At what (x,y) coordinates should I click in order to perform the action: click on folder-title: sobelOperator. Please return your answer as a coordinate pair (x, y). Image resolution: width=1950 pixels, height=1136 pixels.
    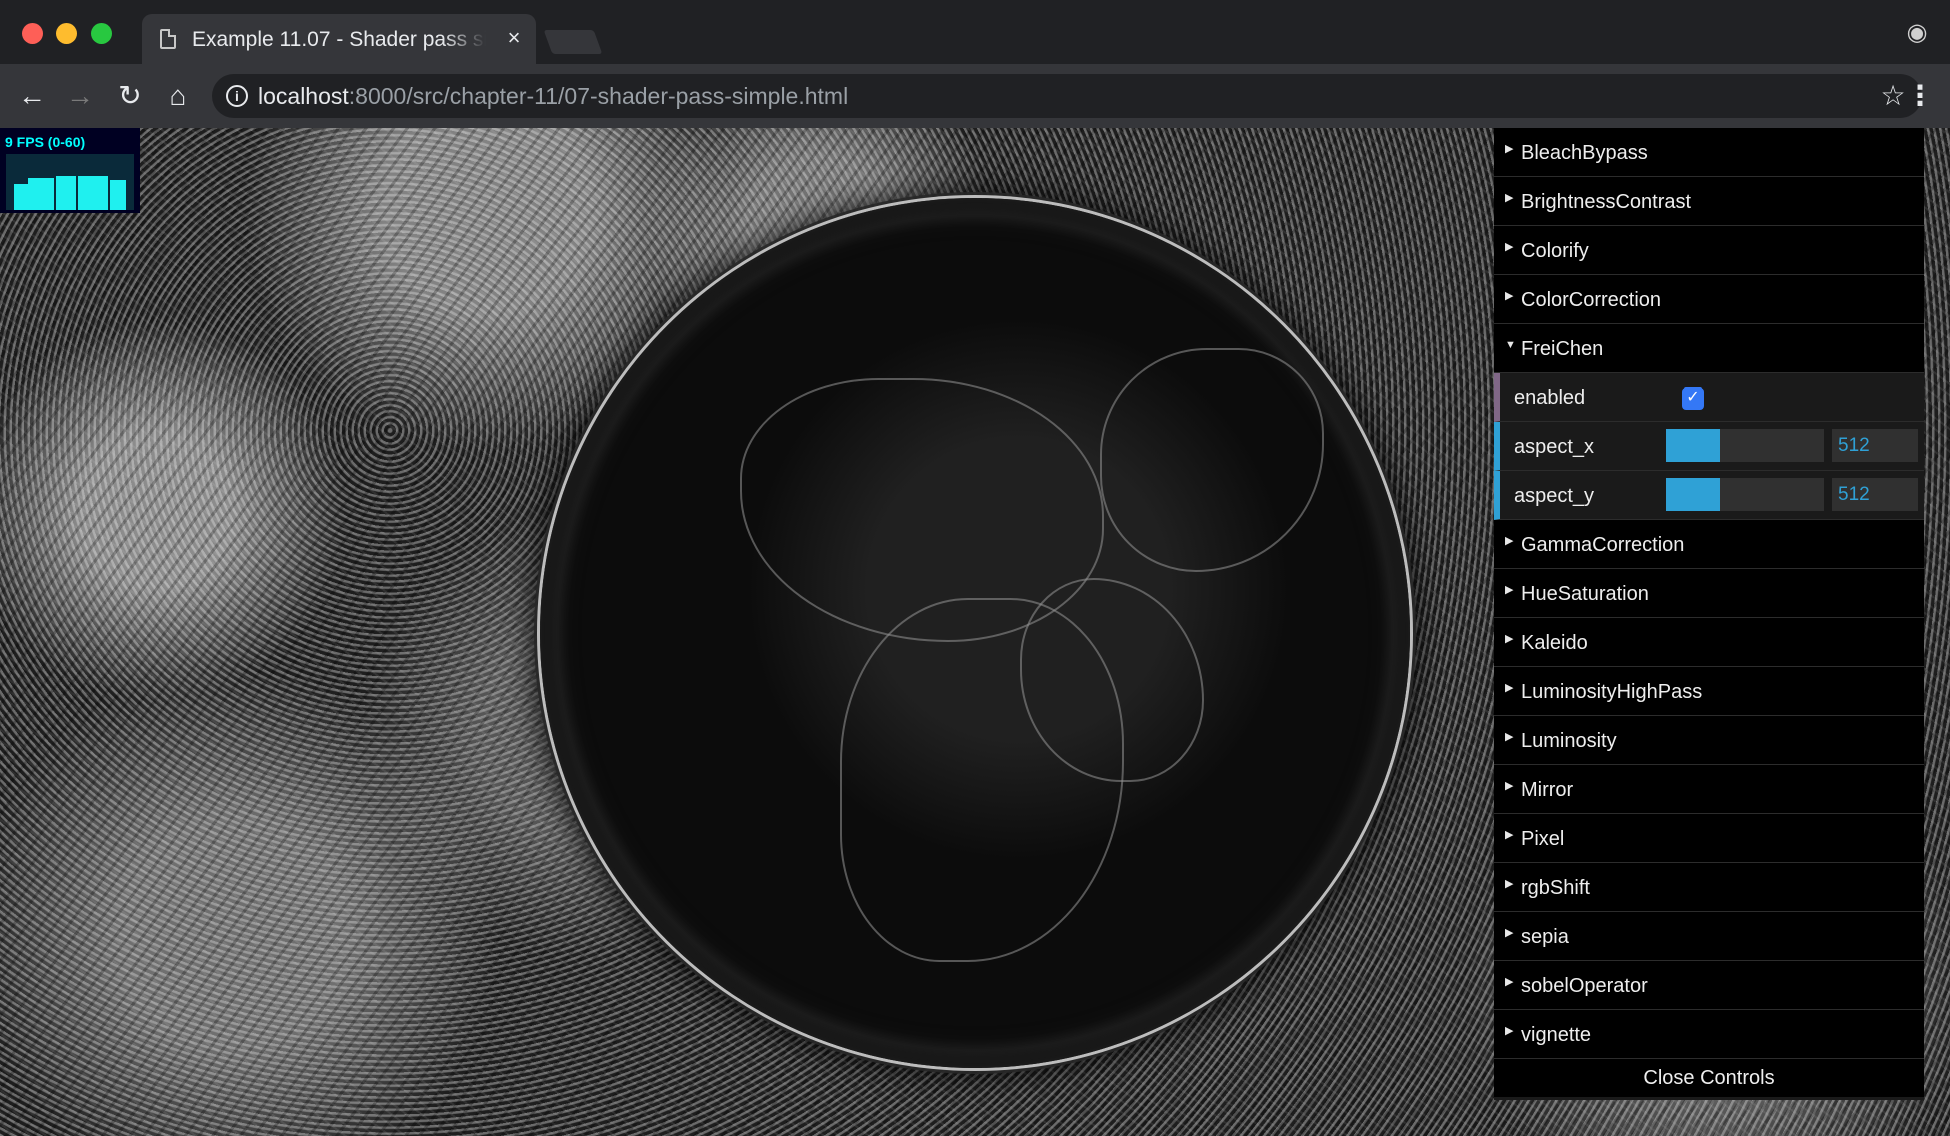
    Looking at the image, I should click on (1584, 986).